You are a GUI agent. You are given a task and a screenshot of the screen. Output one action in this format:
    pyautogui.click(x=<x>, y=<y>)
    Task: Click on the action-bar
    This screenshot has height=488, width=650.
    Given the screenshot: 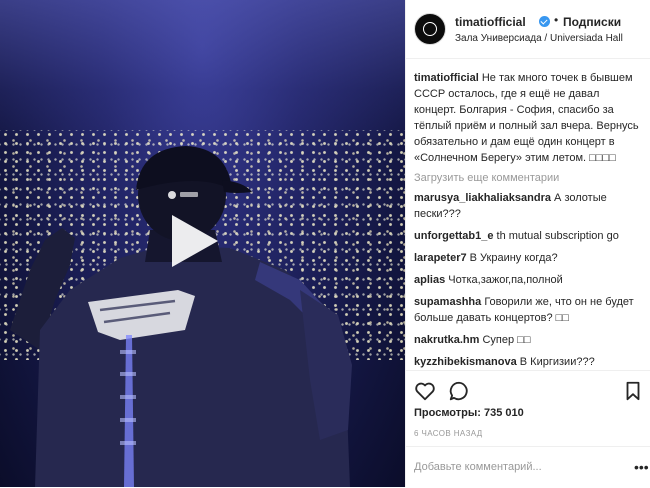 What is the action you would take?
    pyautogui.click(x=528, y=390)
    